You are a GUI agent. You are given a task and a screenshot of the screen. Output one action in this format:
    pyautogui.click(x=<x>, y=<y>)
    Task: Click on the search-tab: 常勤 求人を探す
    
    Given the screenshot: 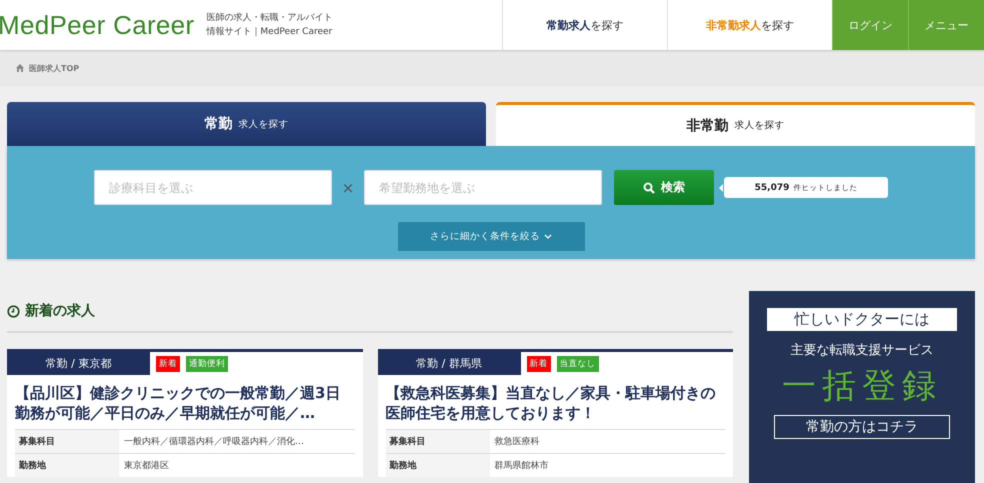 What is the action you would take?
    pyautogui.click(x=246, y=124)
    